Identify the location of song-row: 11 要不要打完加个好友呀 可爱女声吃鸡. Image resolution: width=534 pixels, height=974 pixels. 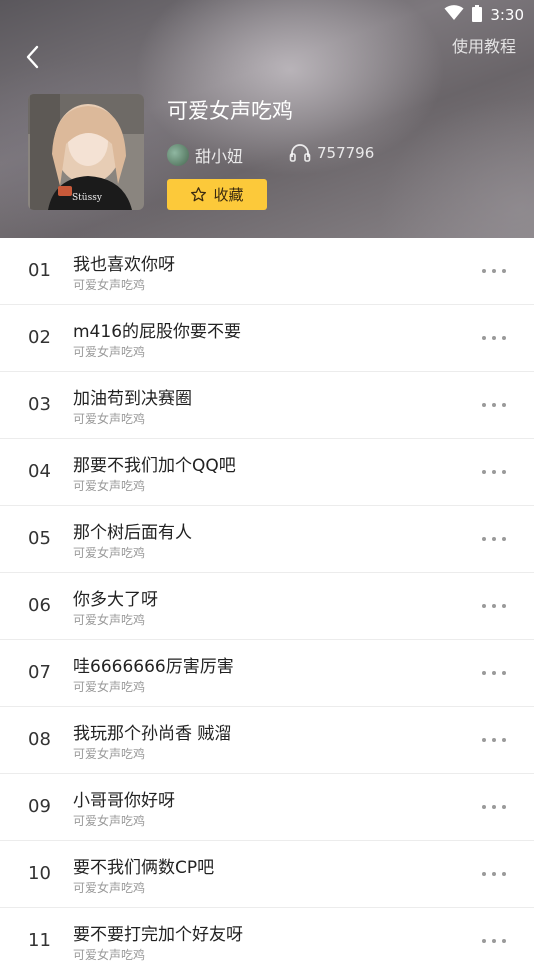
(267, 941).